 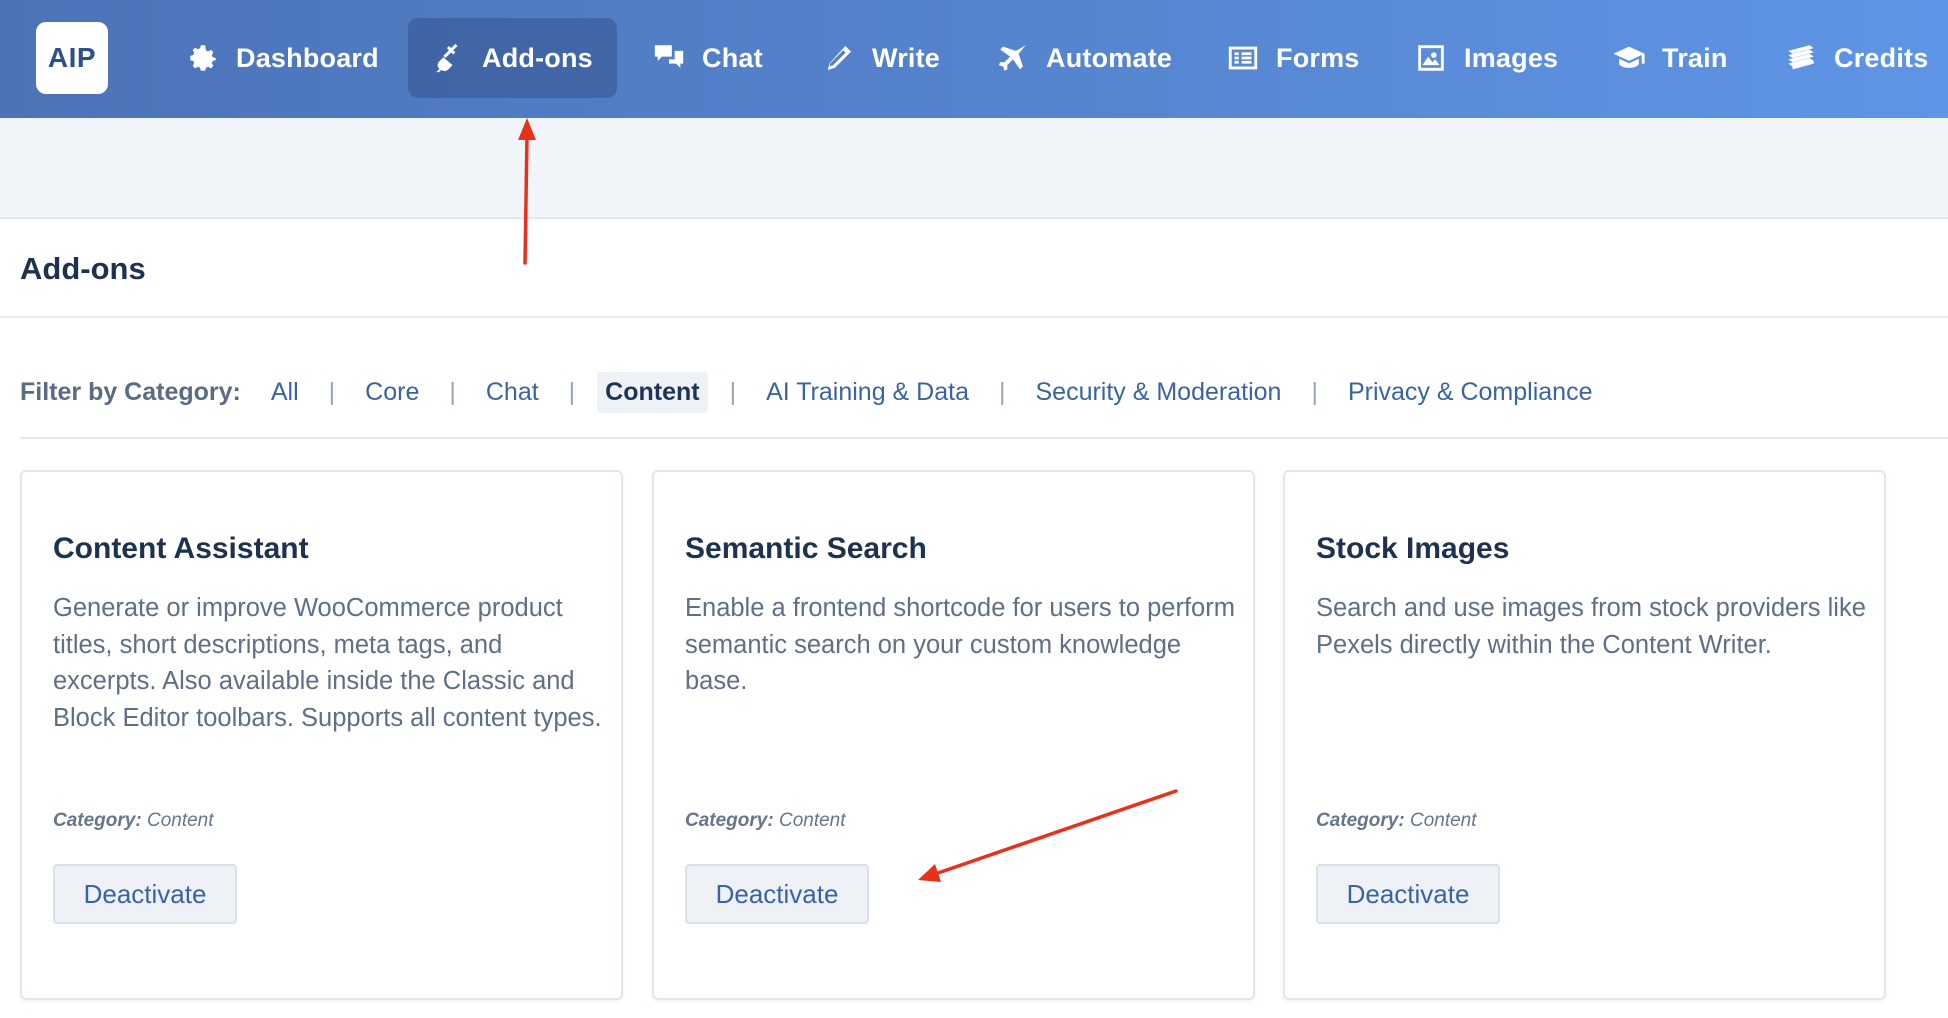 I want to click on card-title: Stock Images, so click(x=1413, y=548).